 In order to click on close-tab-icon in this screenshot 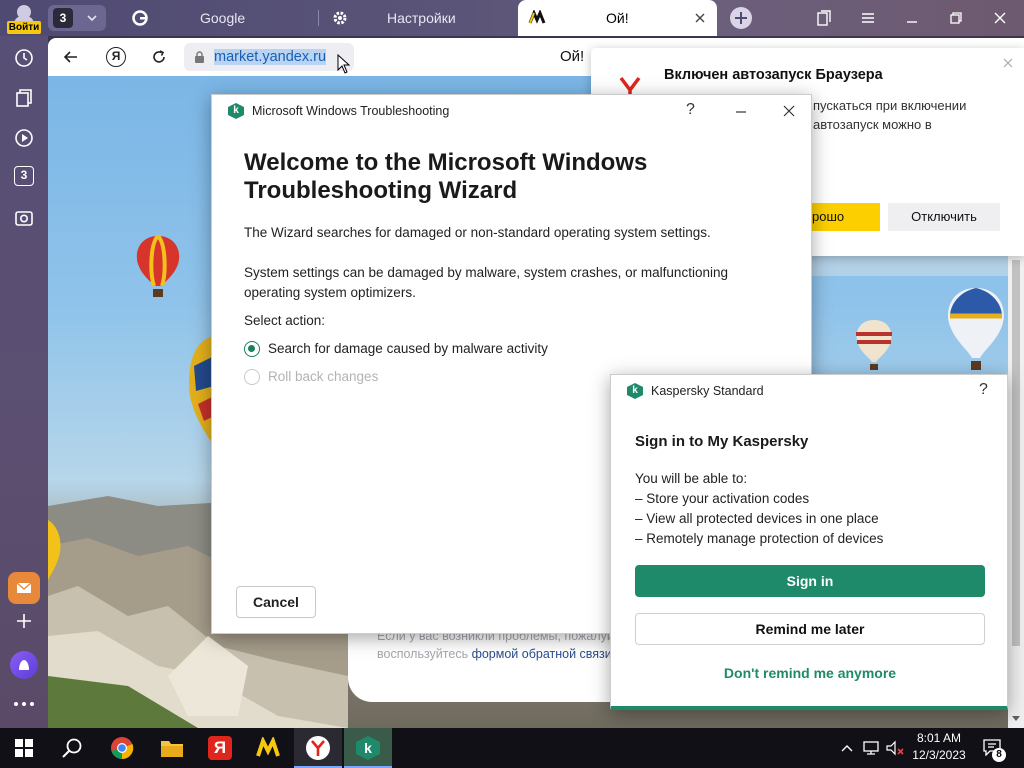, I will do `click(700, 18)`.